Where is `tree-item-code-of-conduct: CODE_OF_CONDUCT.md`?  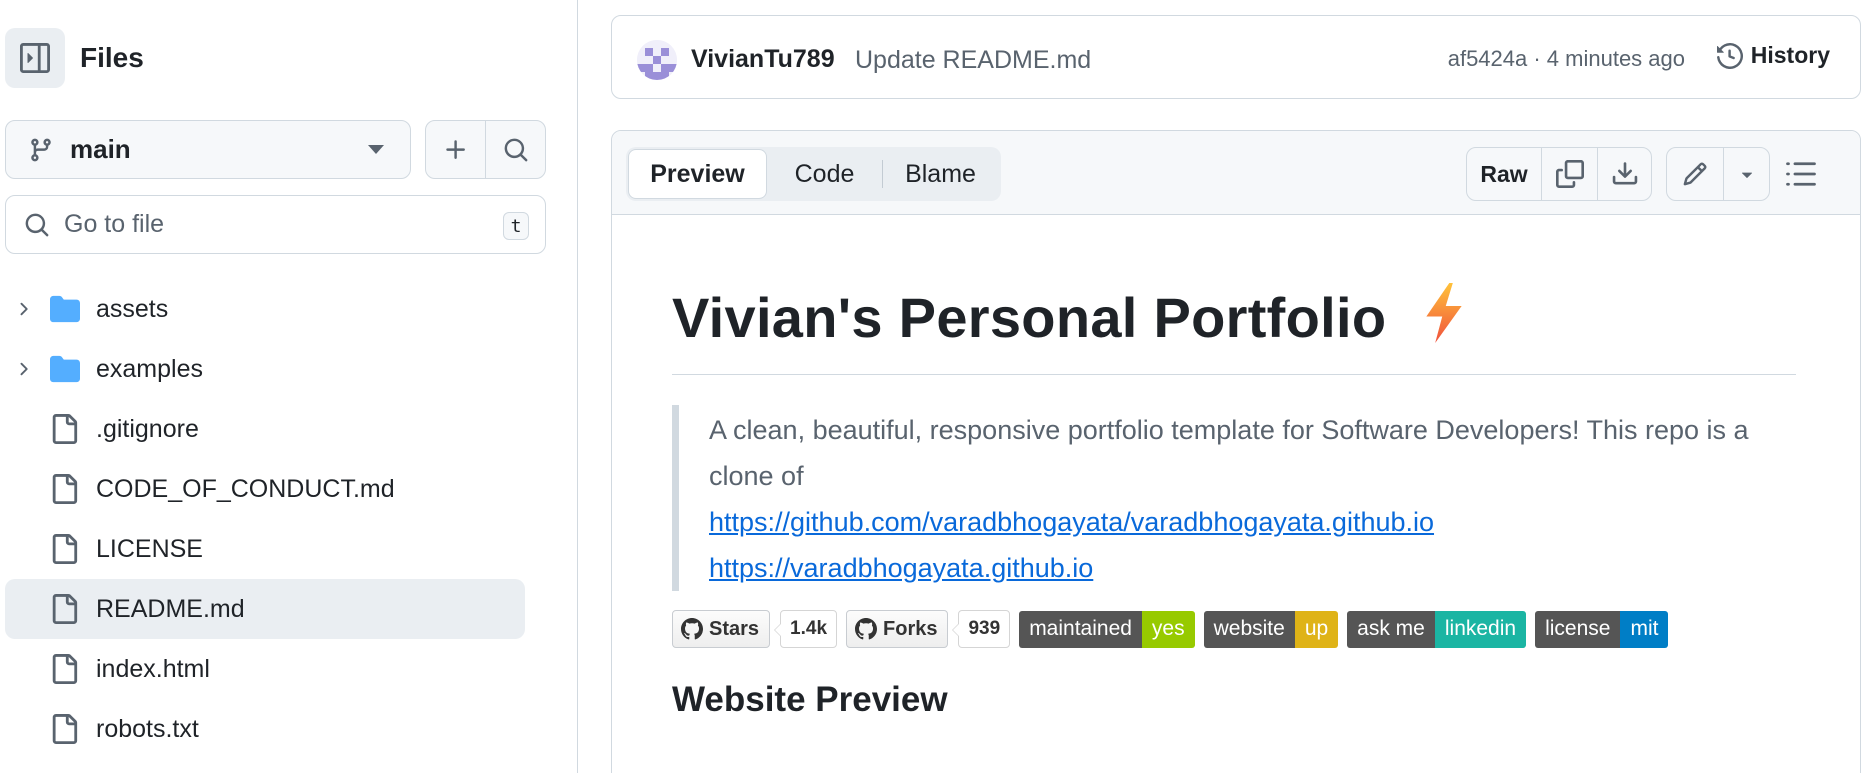 tree-item-code-of-conduct: CODE_OF_CONDUCT.md is located at coordinates (265, 489).